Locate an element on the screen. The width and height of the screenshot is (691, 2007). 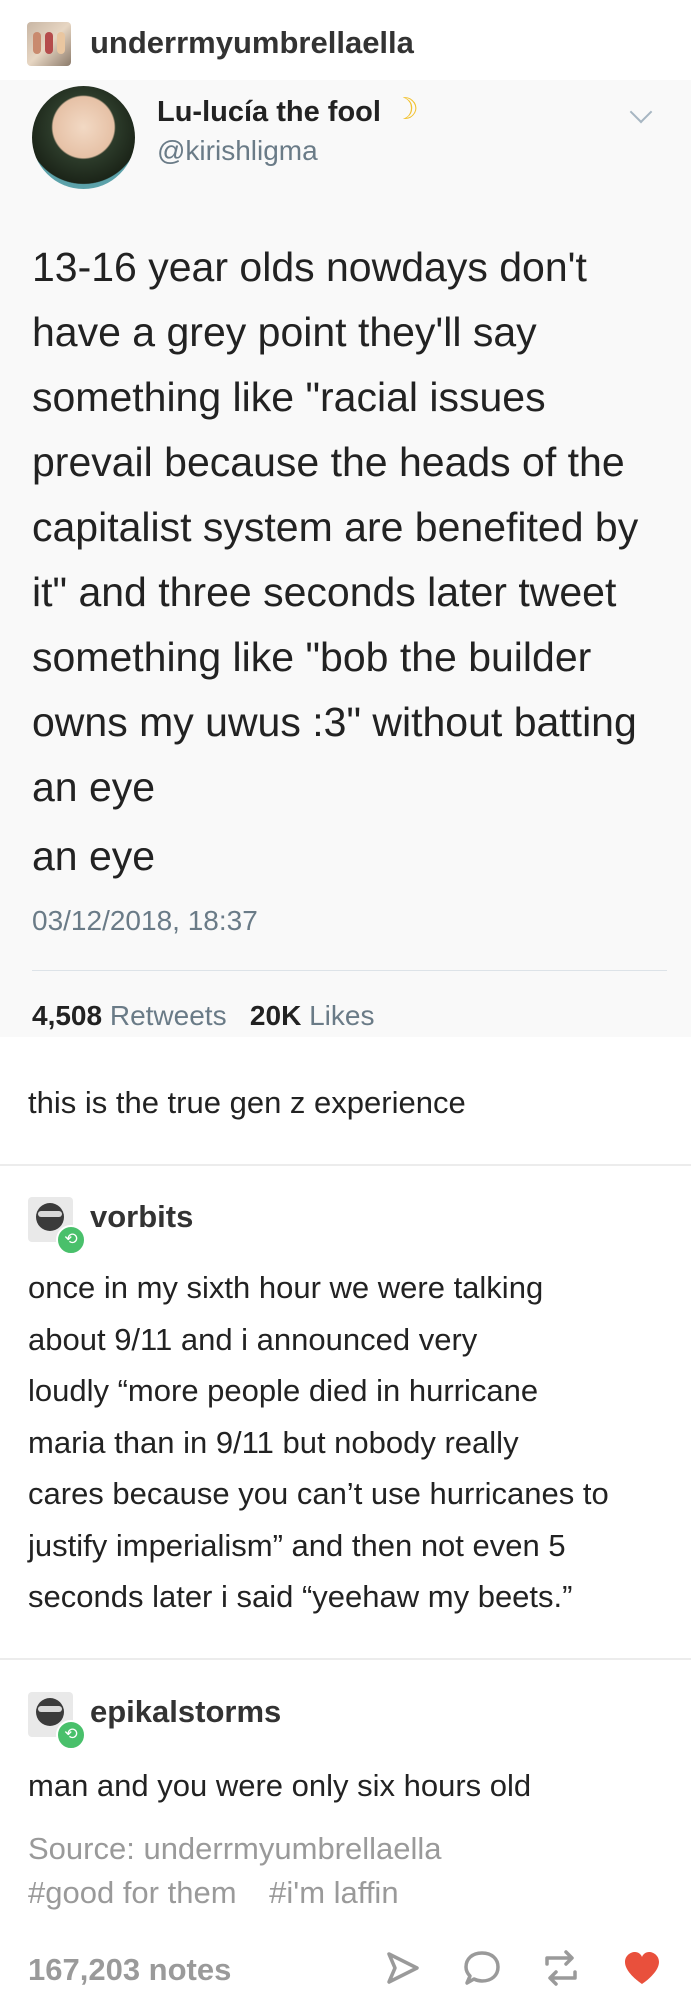
reply-icon is located at coordinates (482, 1968).